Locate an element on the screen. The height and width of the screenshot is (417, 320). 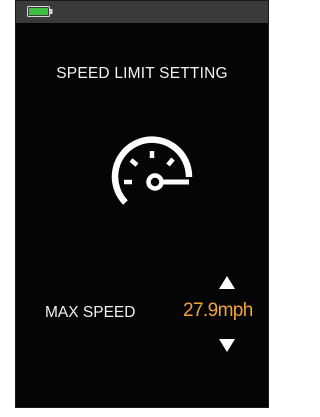
max-speed-value: 27.9mph is located at coordinates (218, 311).